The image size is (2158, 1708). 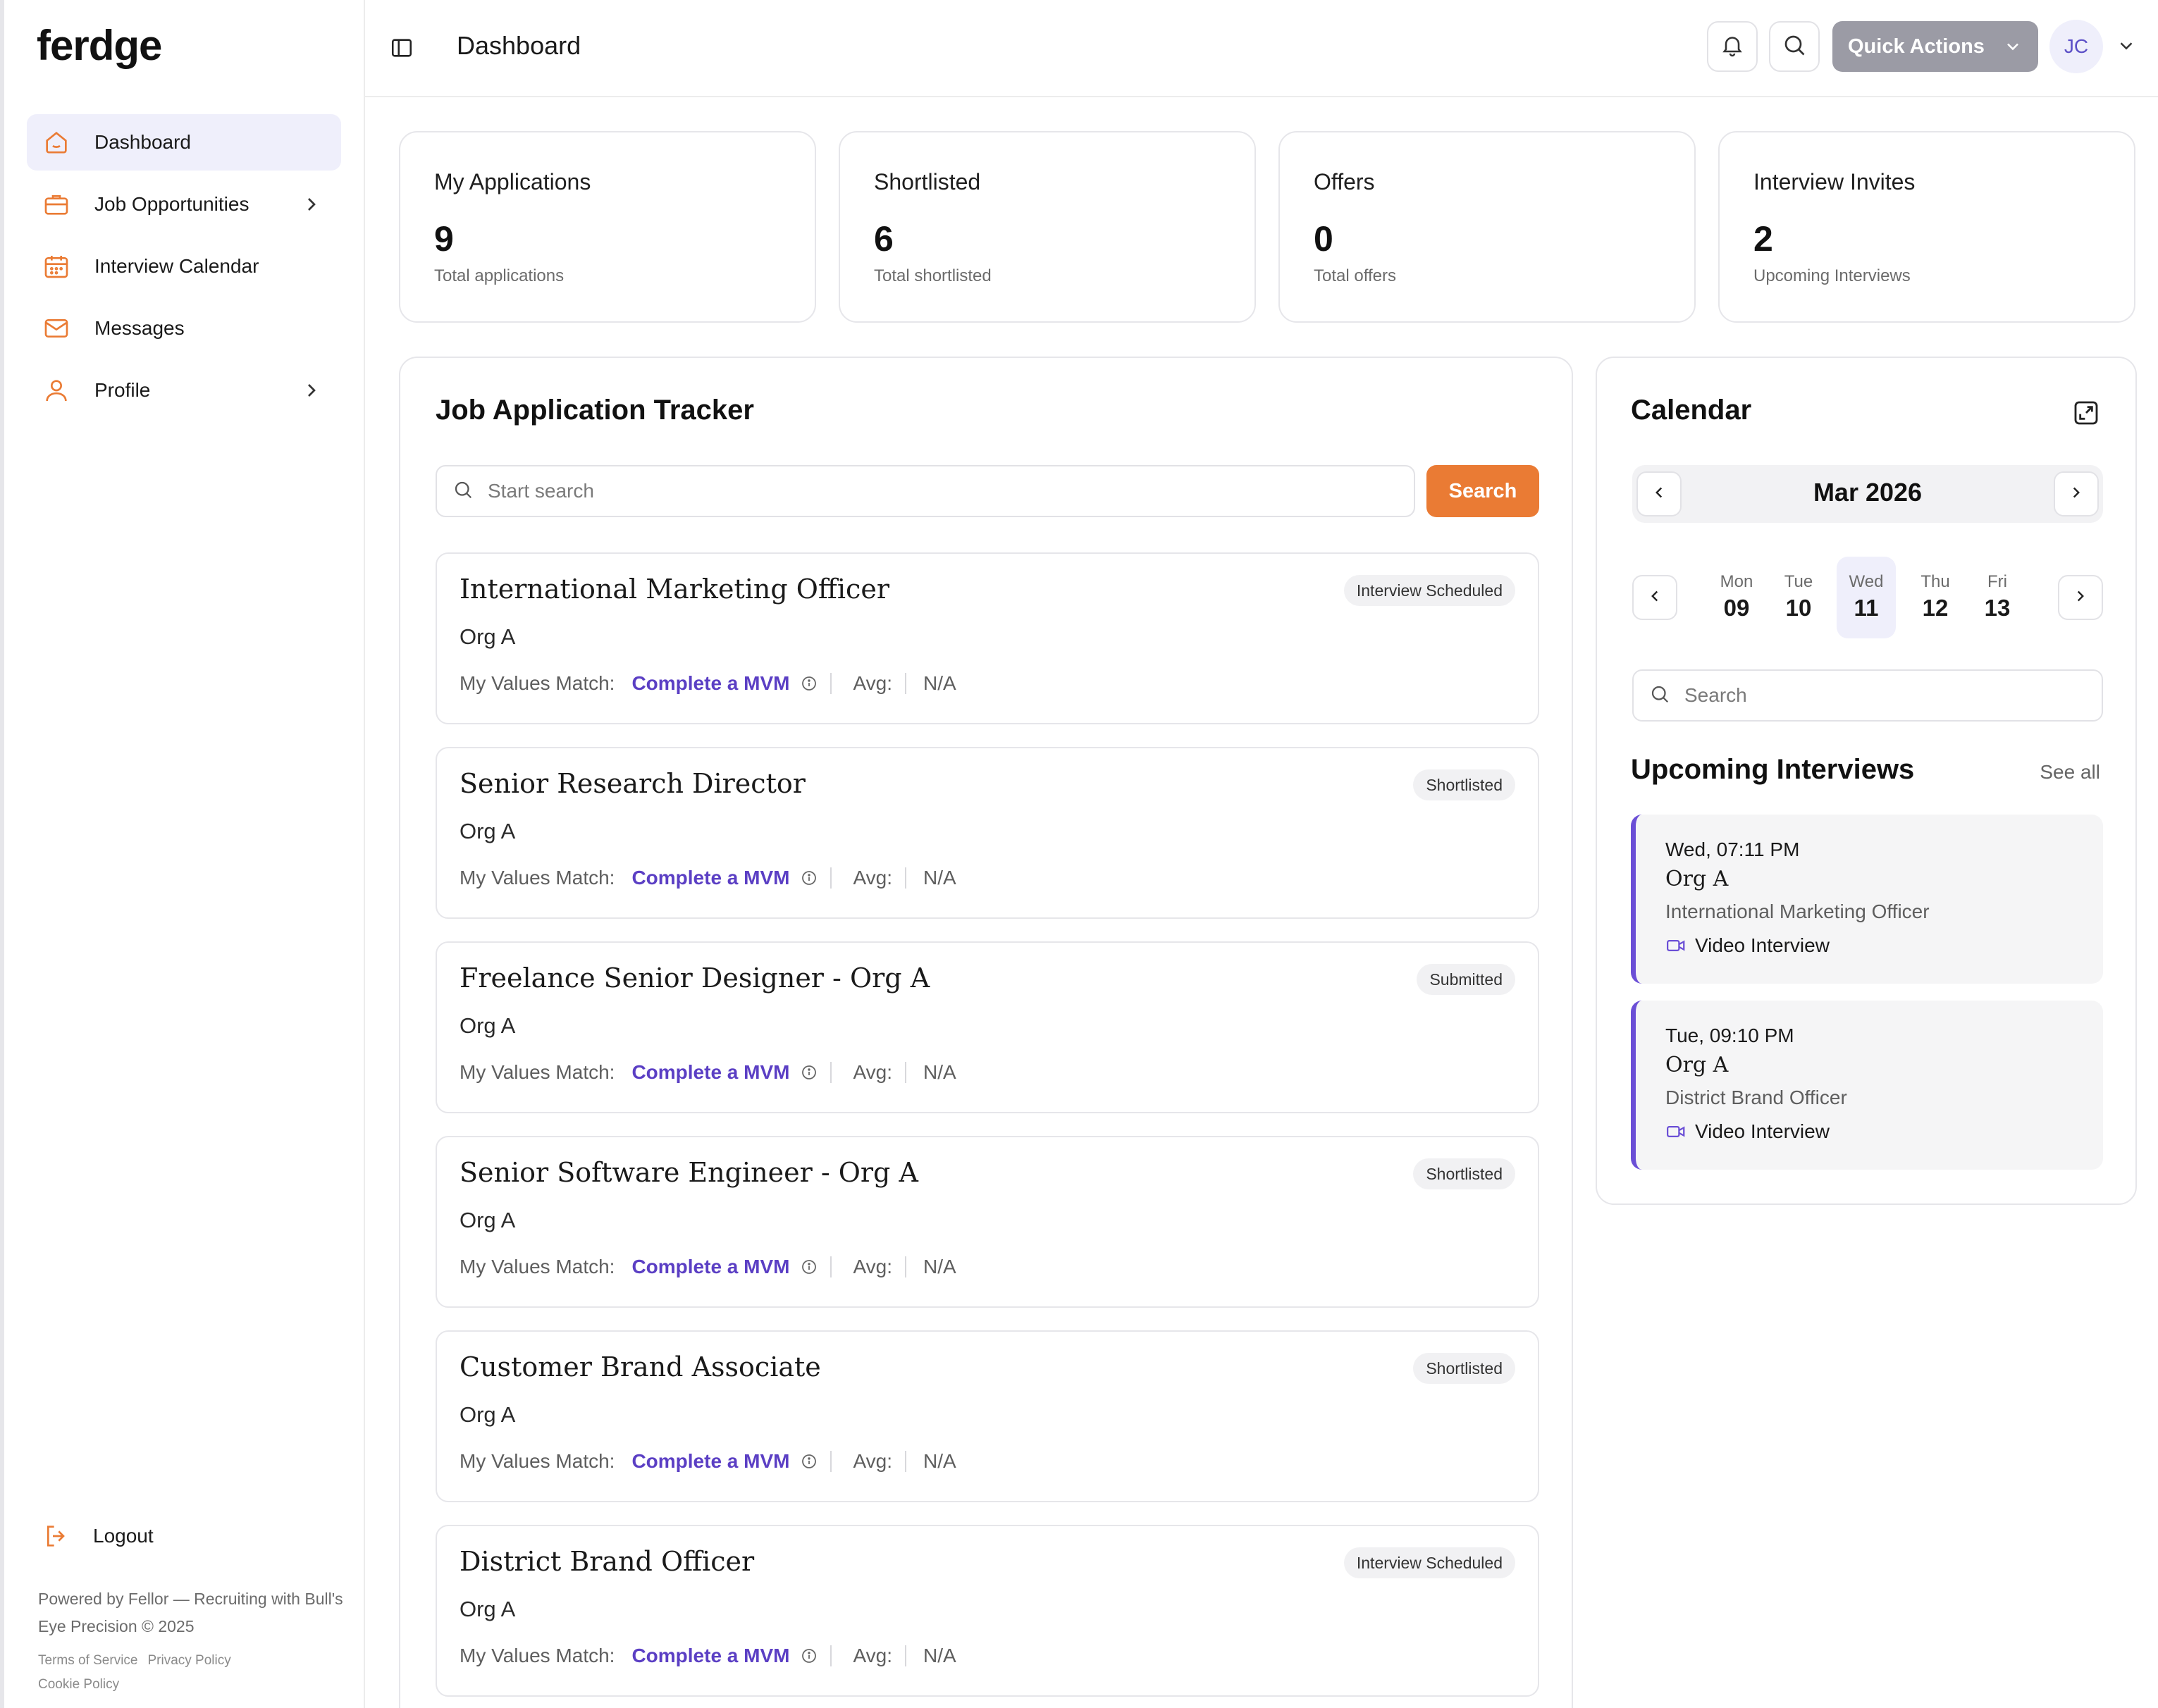 I want to click on month-label: Mar 2026, so click(x=1868, y=493).